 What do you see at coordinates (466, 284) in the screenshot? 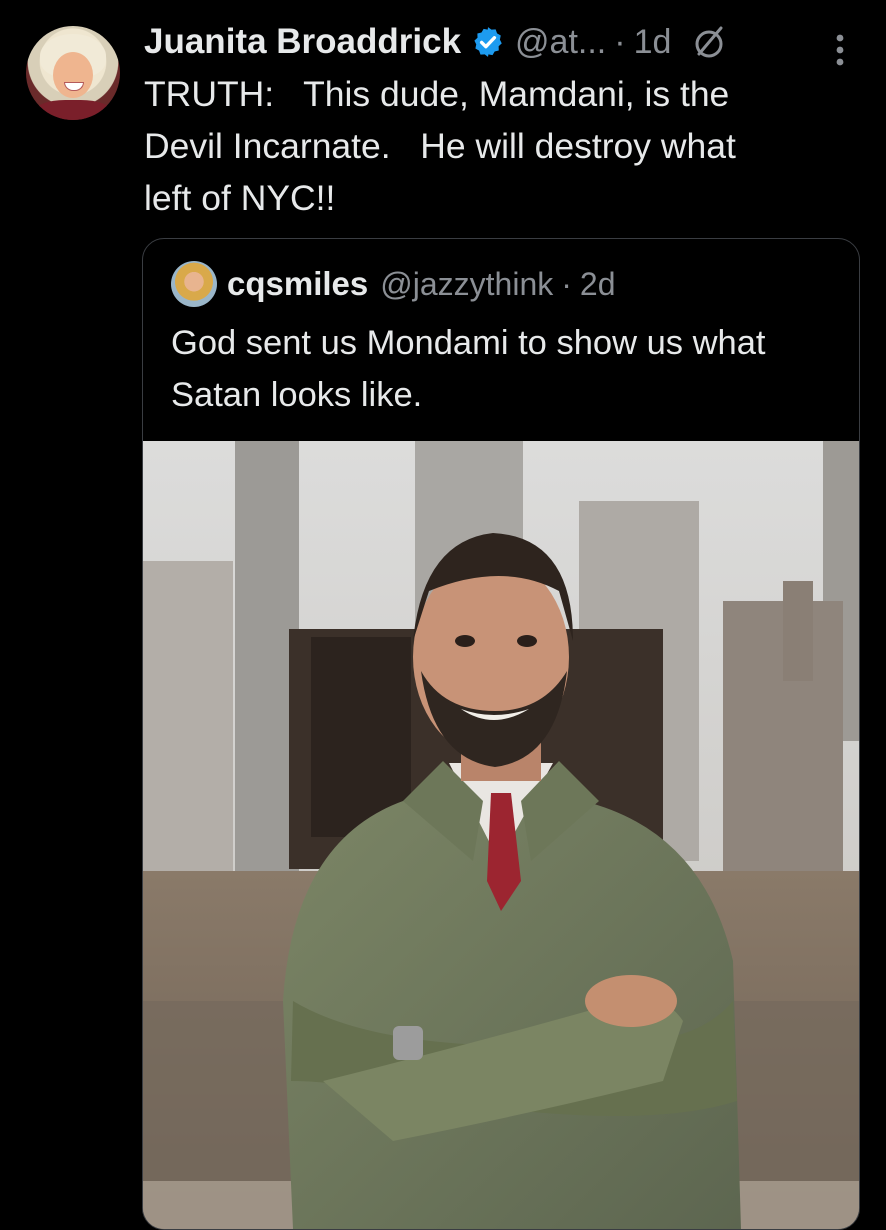
I see `quoted-author-handle: @jazzythink` at bounding box center [466, 284].